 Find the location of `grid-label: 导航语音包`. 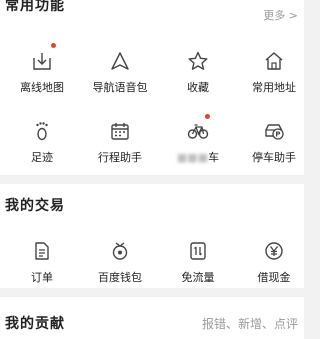

grid-label: 导航语音包 is located at coordinates (120, 87).